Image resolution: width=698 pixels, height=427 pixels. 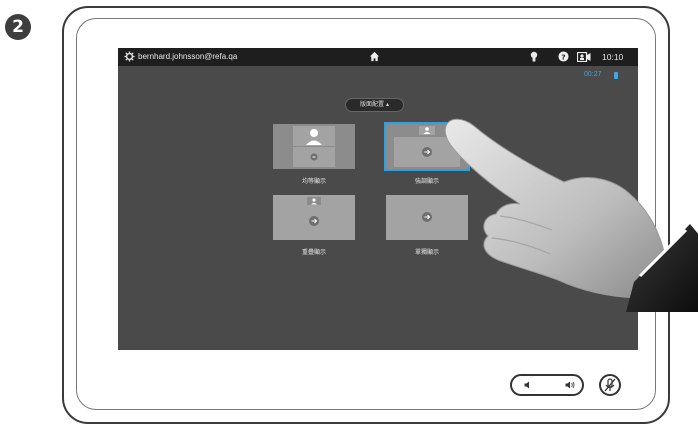 I want to click on user-account-label: bernhard.johnsson@refa.qa, so click(x=187, y=56).